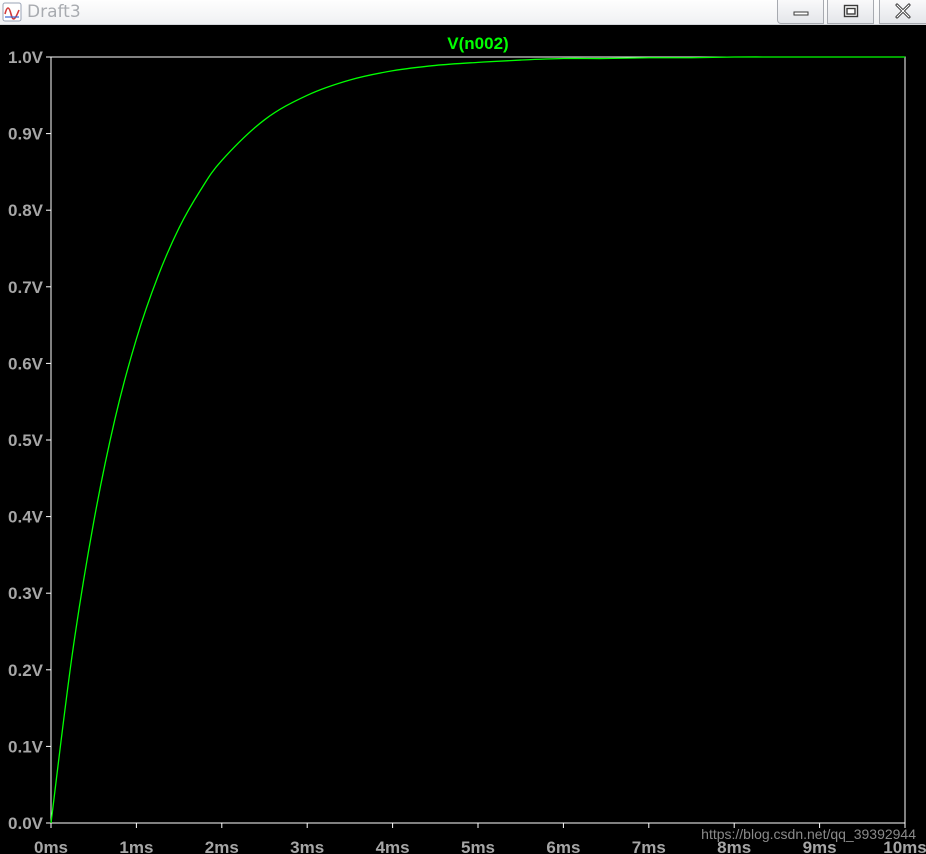 This screenshot has height=854, width=926. I want to click on y-tick-label: 0.6V, so click(26, 363).